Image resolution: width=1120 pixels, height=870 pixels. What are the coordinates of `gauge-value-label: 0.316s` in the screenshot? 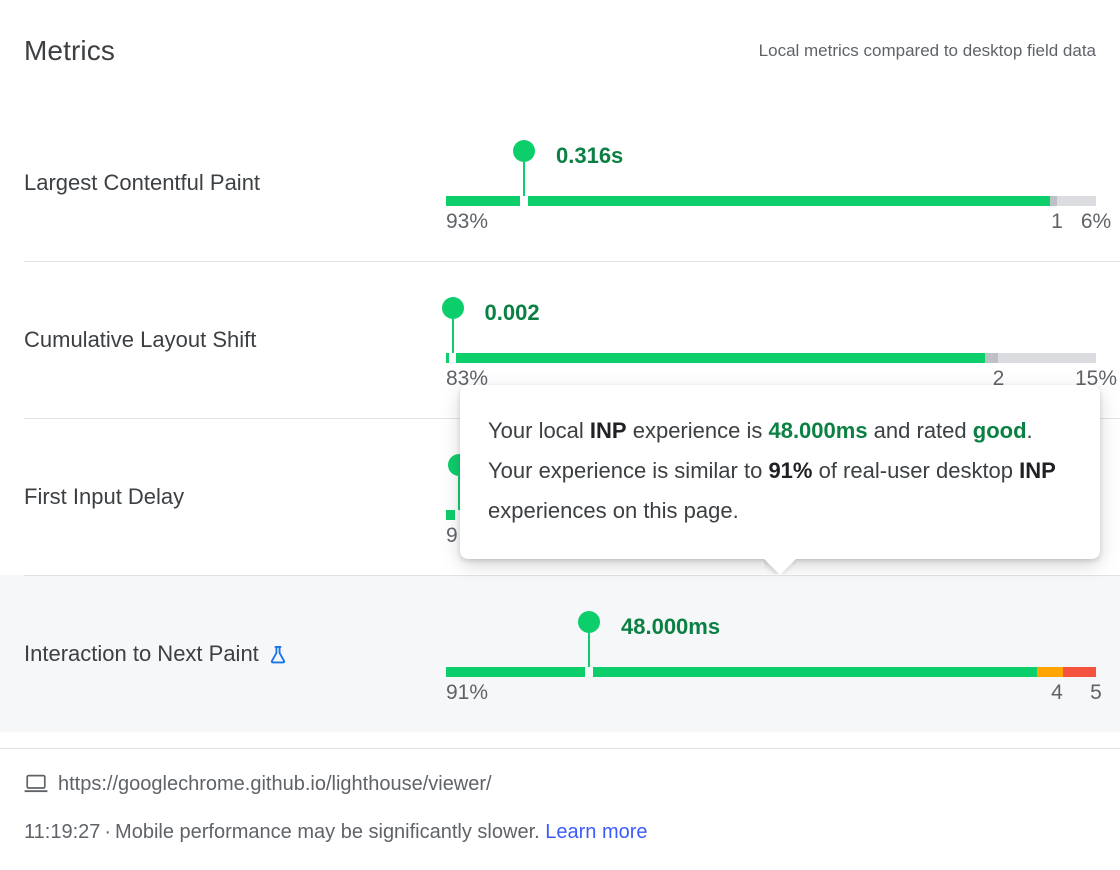 It's located at (590, 155).